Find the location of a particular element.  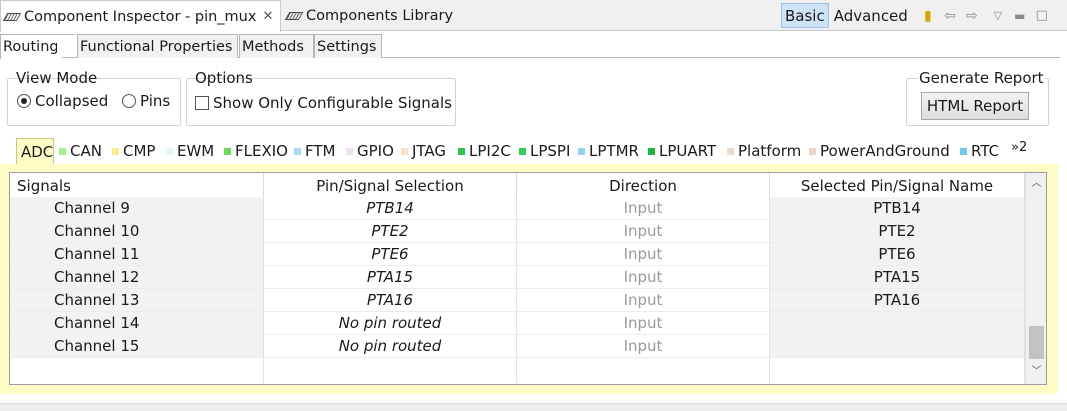

tab-routing: Routing is located at coordinates (37, 47).